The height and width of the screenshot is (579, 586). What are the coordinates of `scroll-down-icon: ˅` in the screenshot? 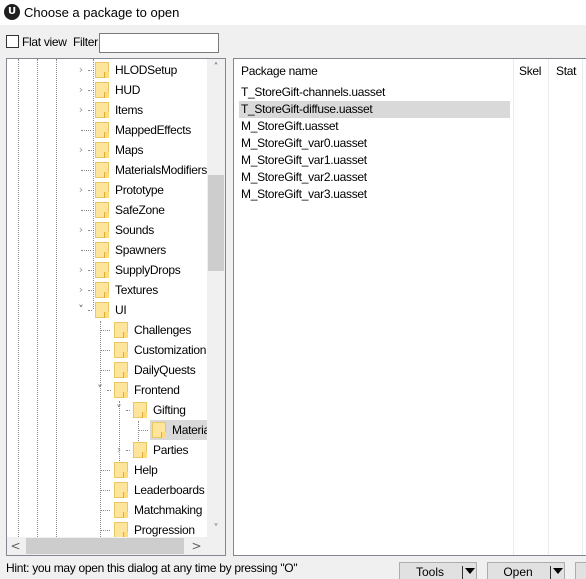 It's located at (216, 528).